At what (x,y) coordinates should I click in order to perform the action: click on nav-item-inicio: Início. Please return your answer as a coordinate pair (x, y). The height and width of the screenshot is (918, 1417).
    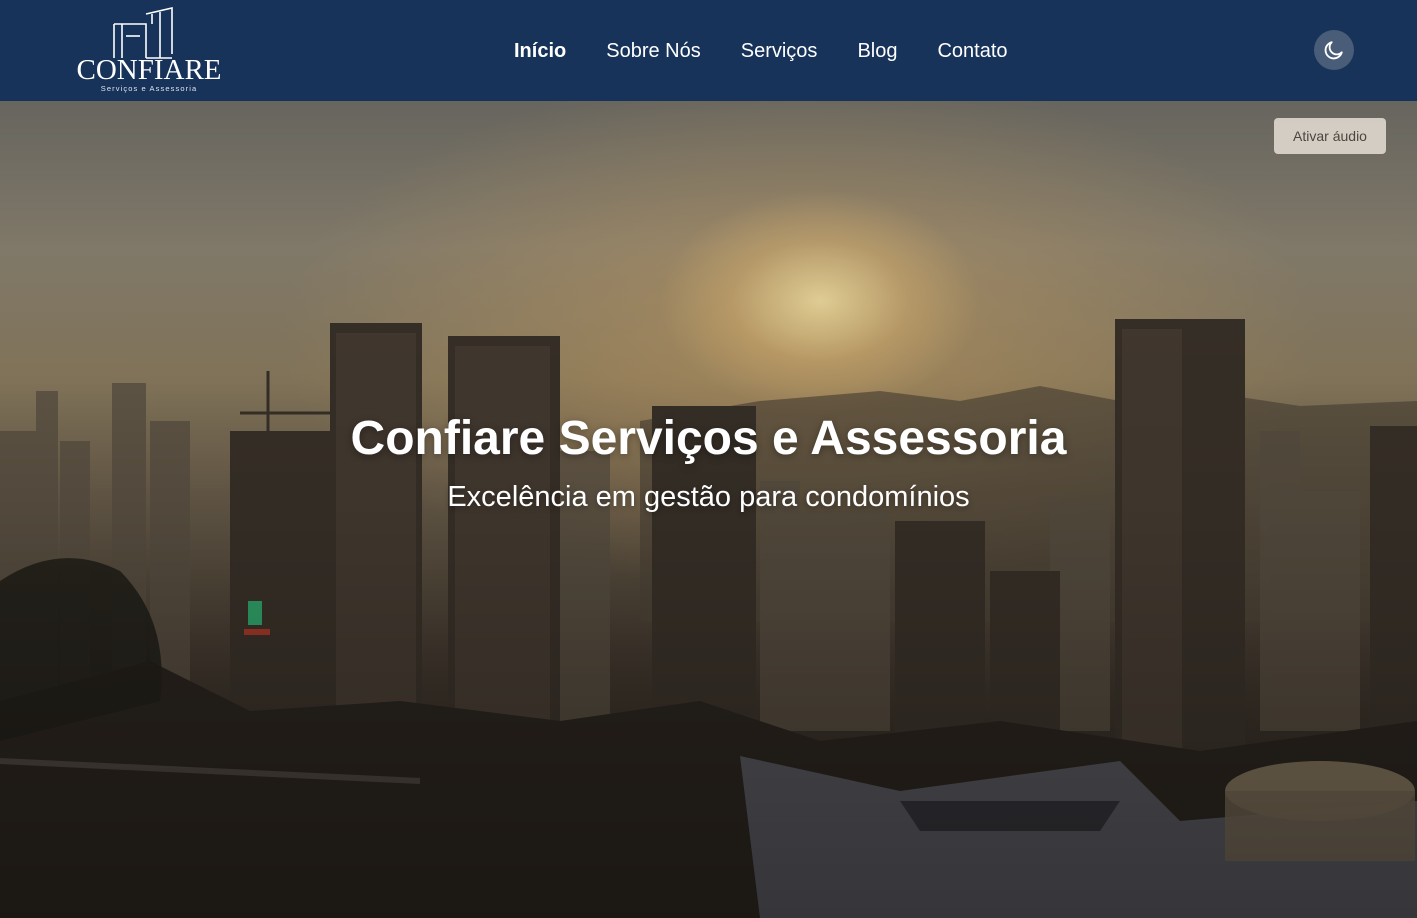
    Looking at the image, I should click on (540, 51).